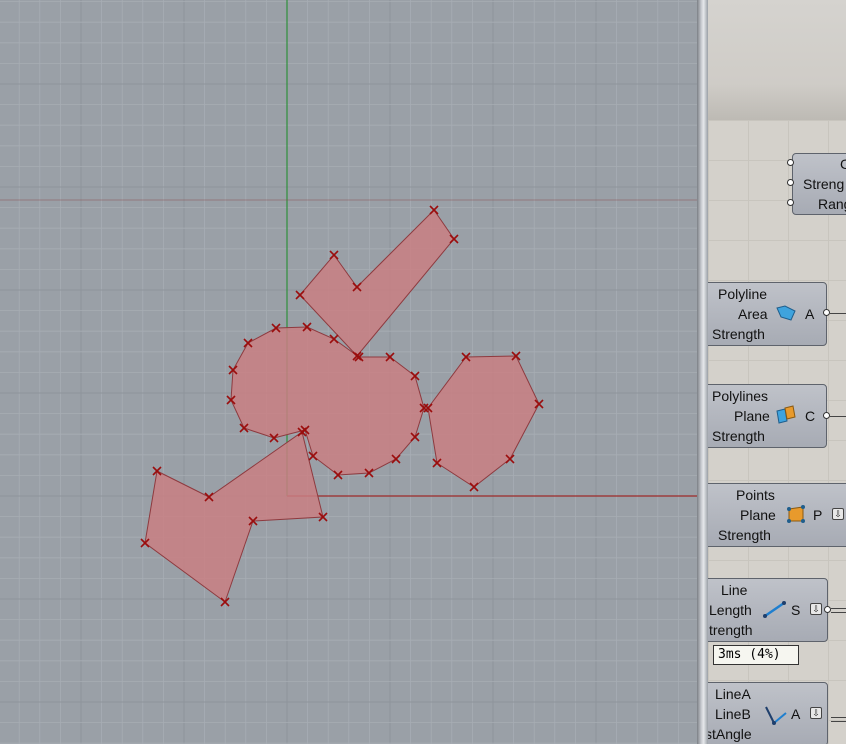 Image resolution: width=846 pixels, height=744 pixels. Describe the element at coordinates (786, 313) in the screenshot. I see `polyline-area-icon` at that location.